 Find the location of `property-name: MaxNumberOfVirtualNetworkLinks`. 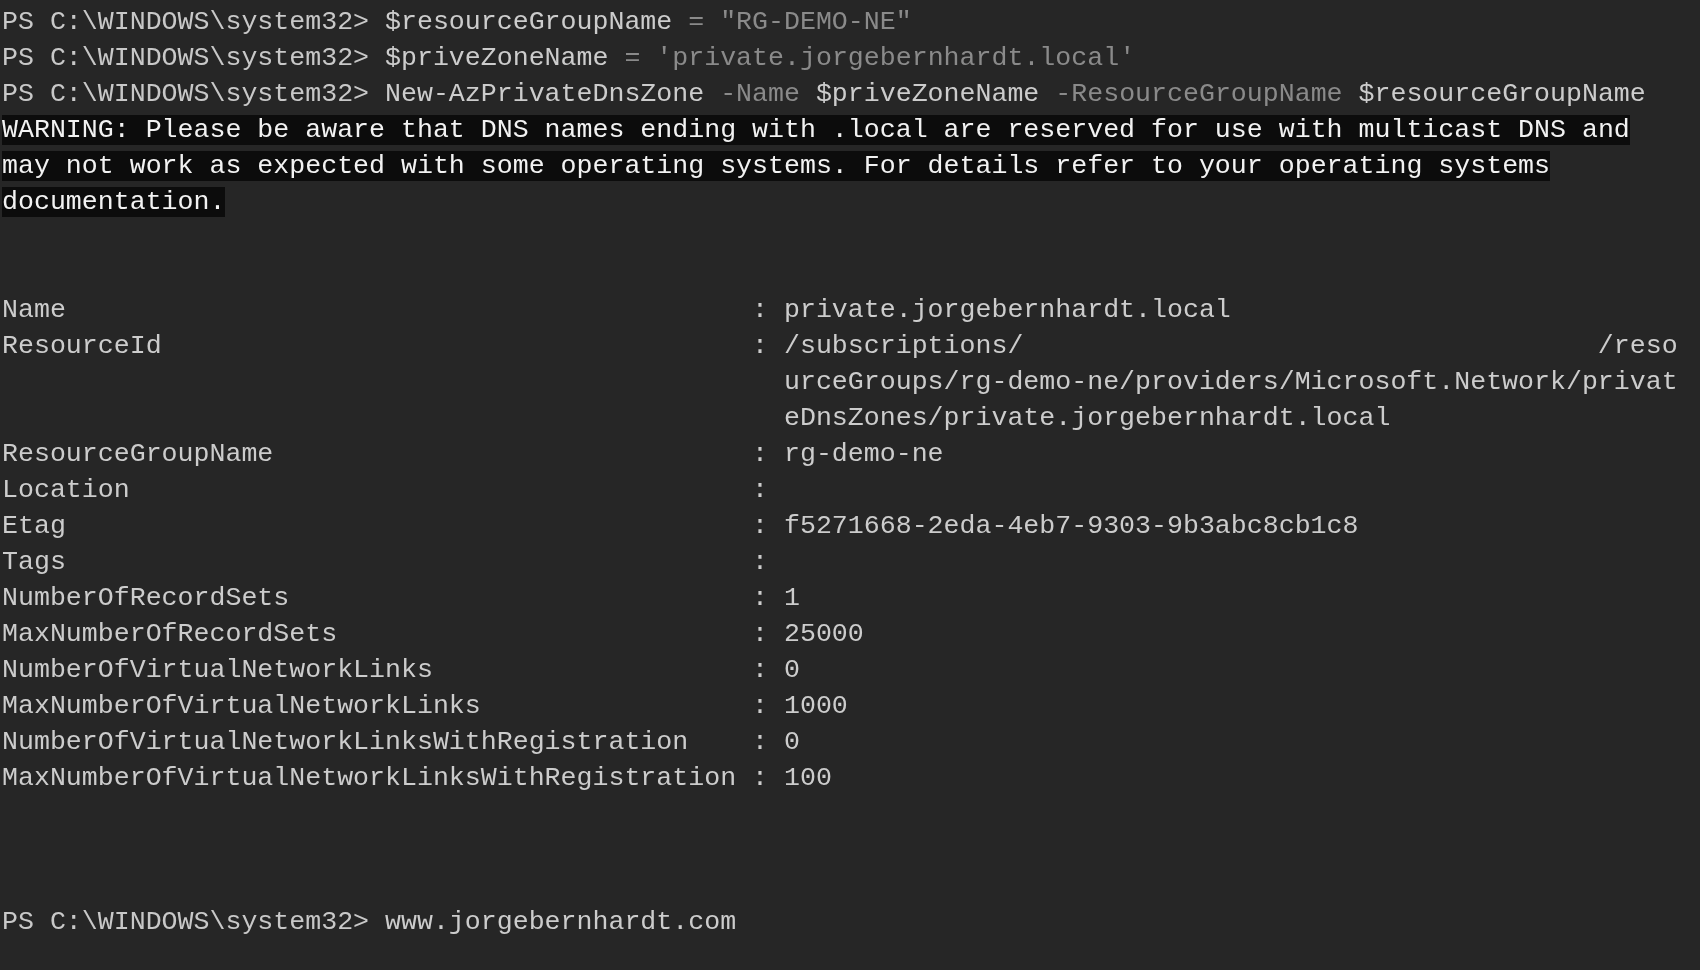

property-name: MaxNumberOfVirtualNetworkLinks is located at coordinates (241, 706).